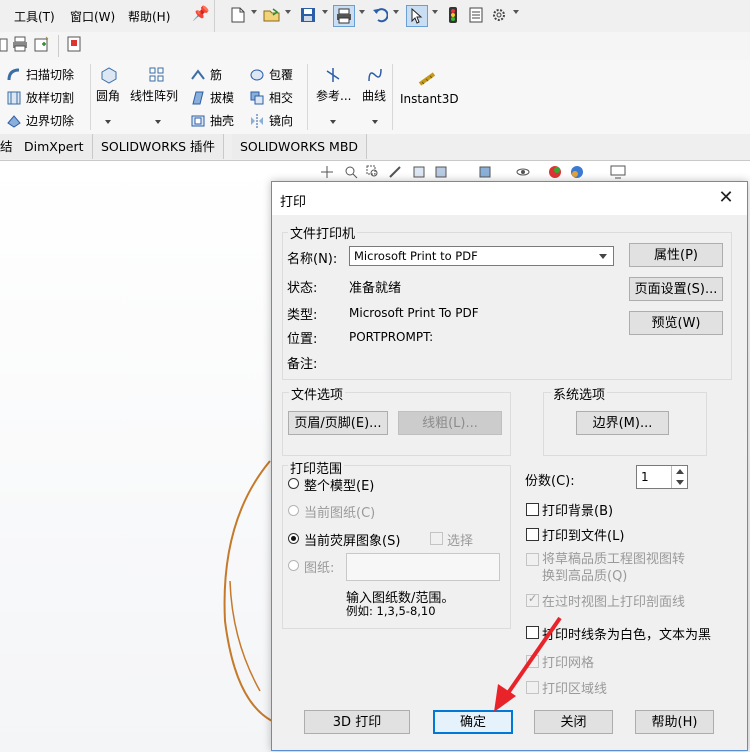 The height and width of the screenshot is (752, 750). I want to click on open-folder-icon, so click(272, 15).